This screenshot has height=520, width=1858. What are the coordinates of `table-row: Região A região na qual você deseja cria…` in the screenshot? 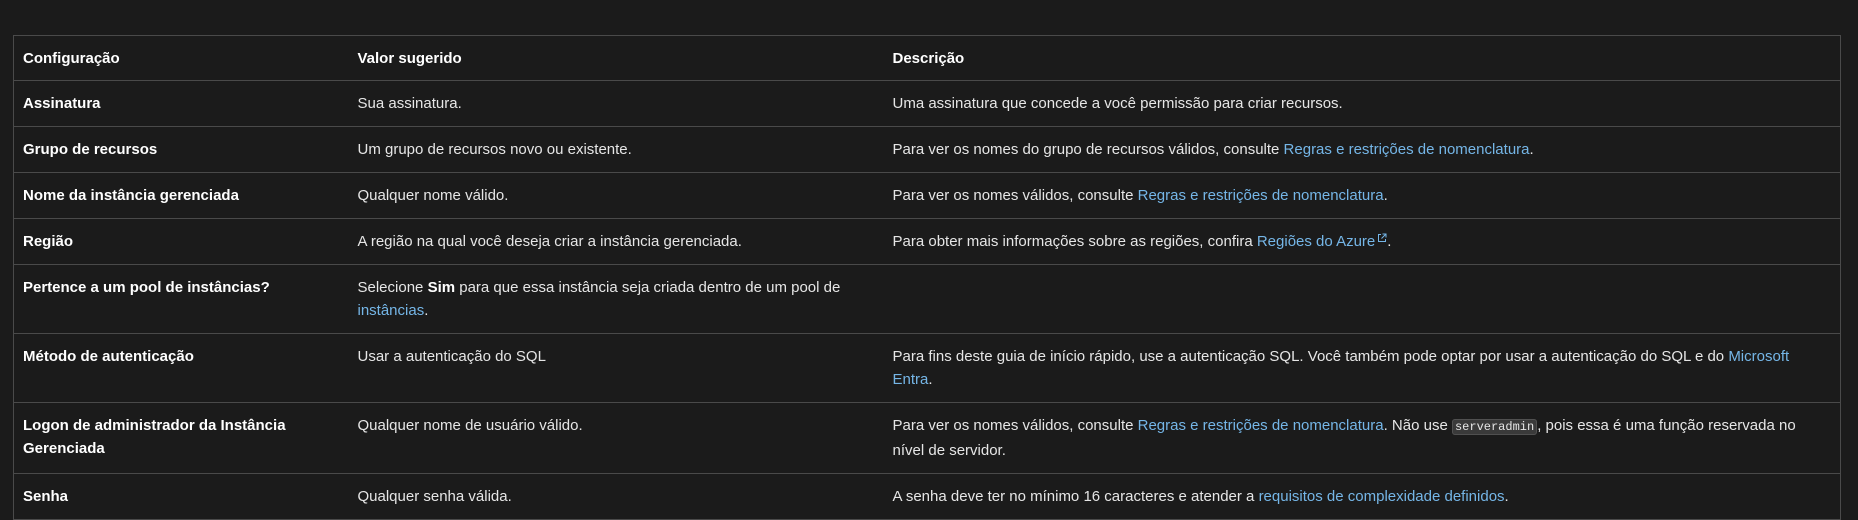 It's located at (927, 241).